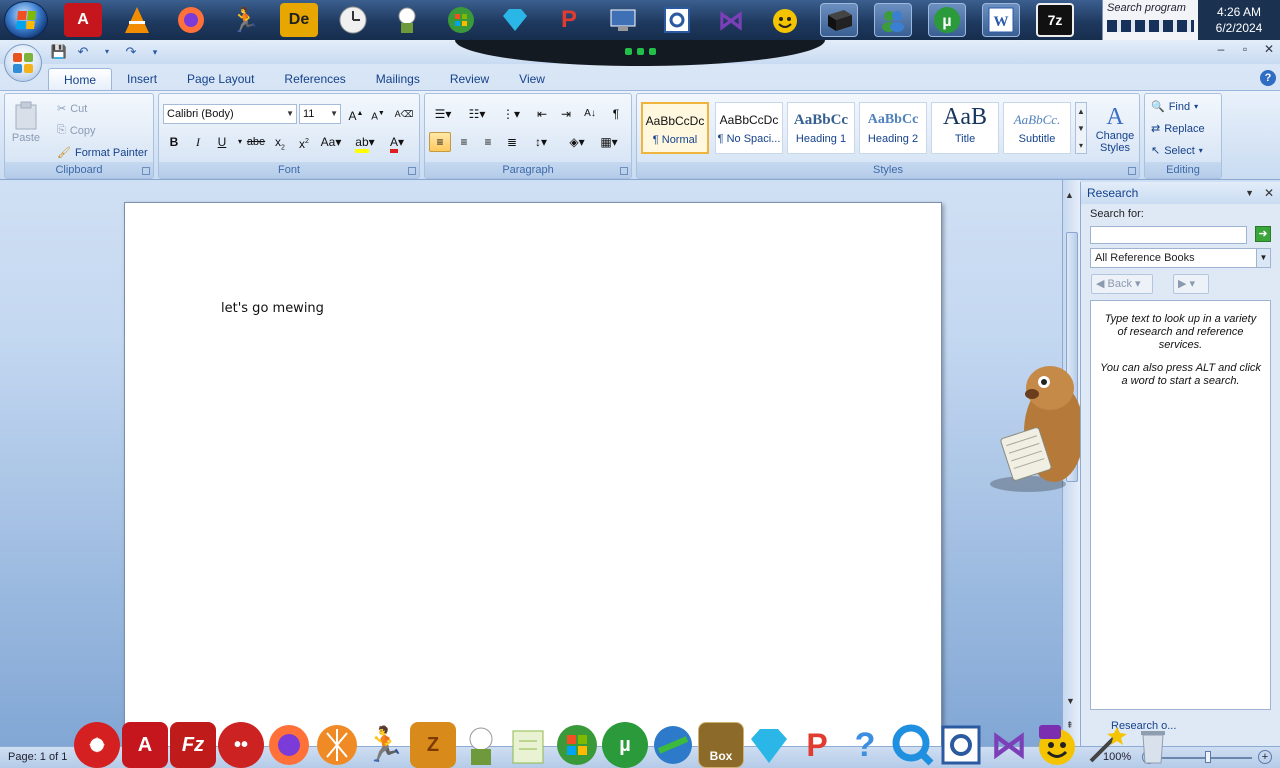 Image resolution: width=1280 pixels, height=768 pixels. Describe the element at coordinates (397, 142) in the screenshot. I see `font-color-icon: A▾` at that location.